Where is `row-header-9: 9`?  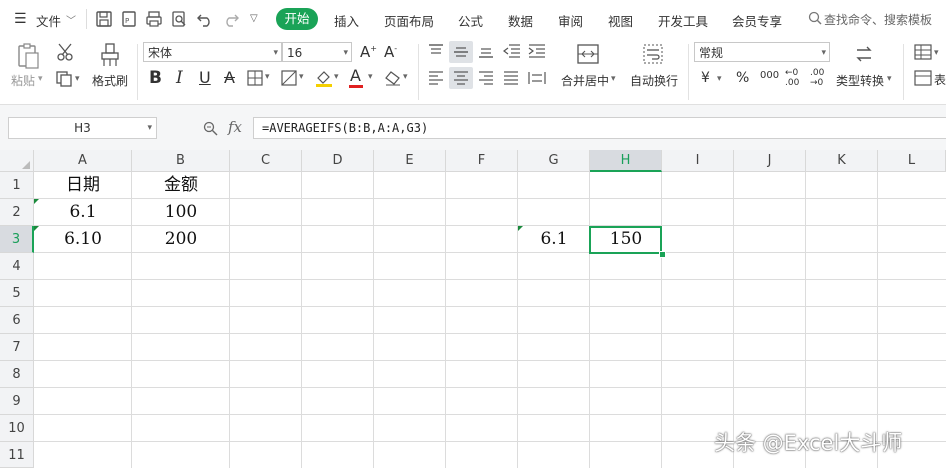
row-header-9: 9 is located at coordinates (17, 401).